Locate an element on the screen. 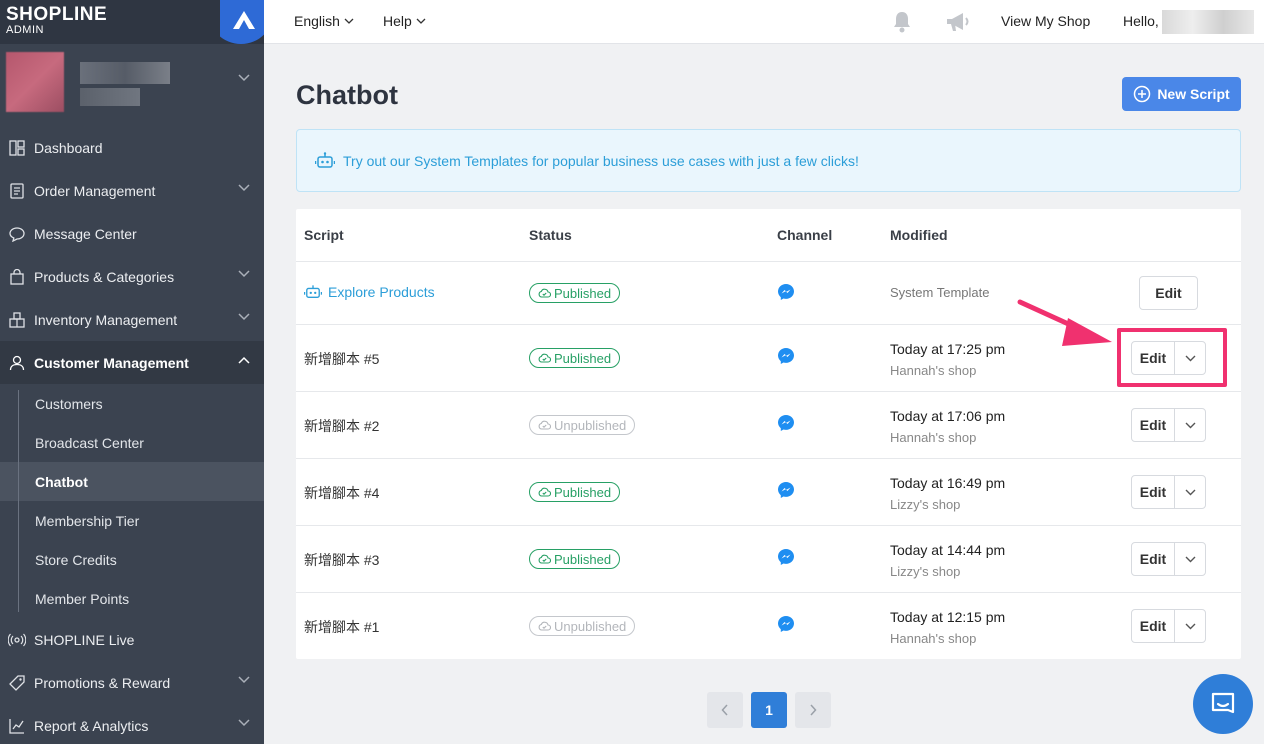  sidebar-item-inventory: Inventory Management is located at coordinates (132, 319).